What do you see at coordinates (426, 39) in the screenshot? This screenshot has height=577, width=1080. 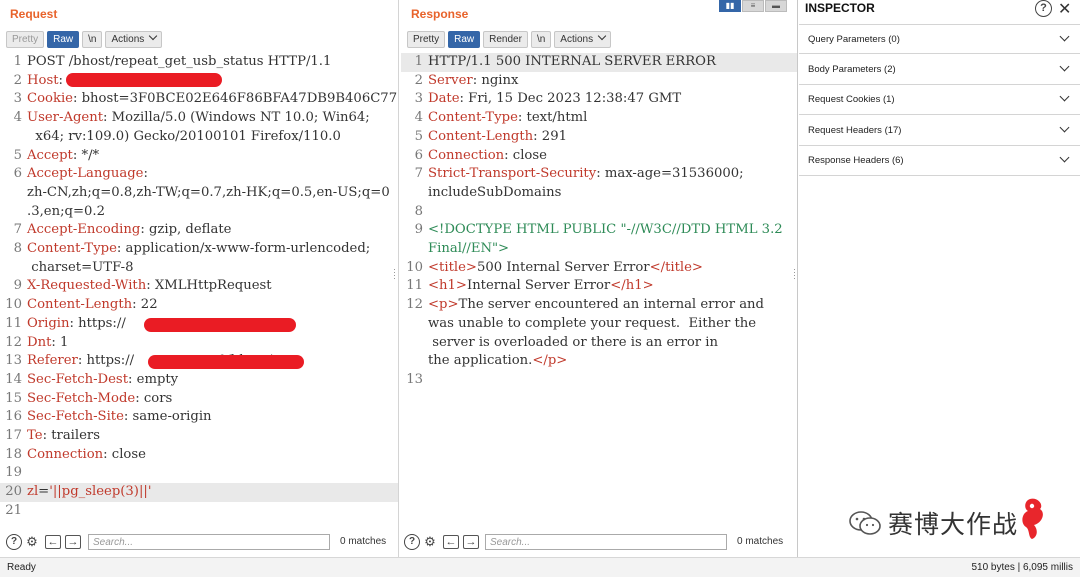 I see `response-tab-pretty: Pretty` at bounding box center [426, 39].